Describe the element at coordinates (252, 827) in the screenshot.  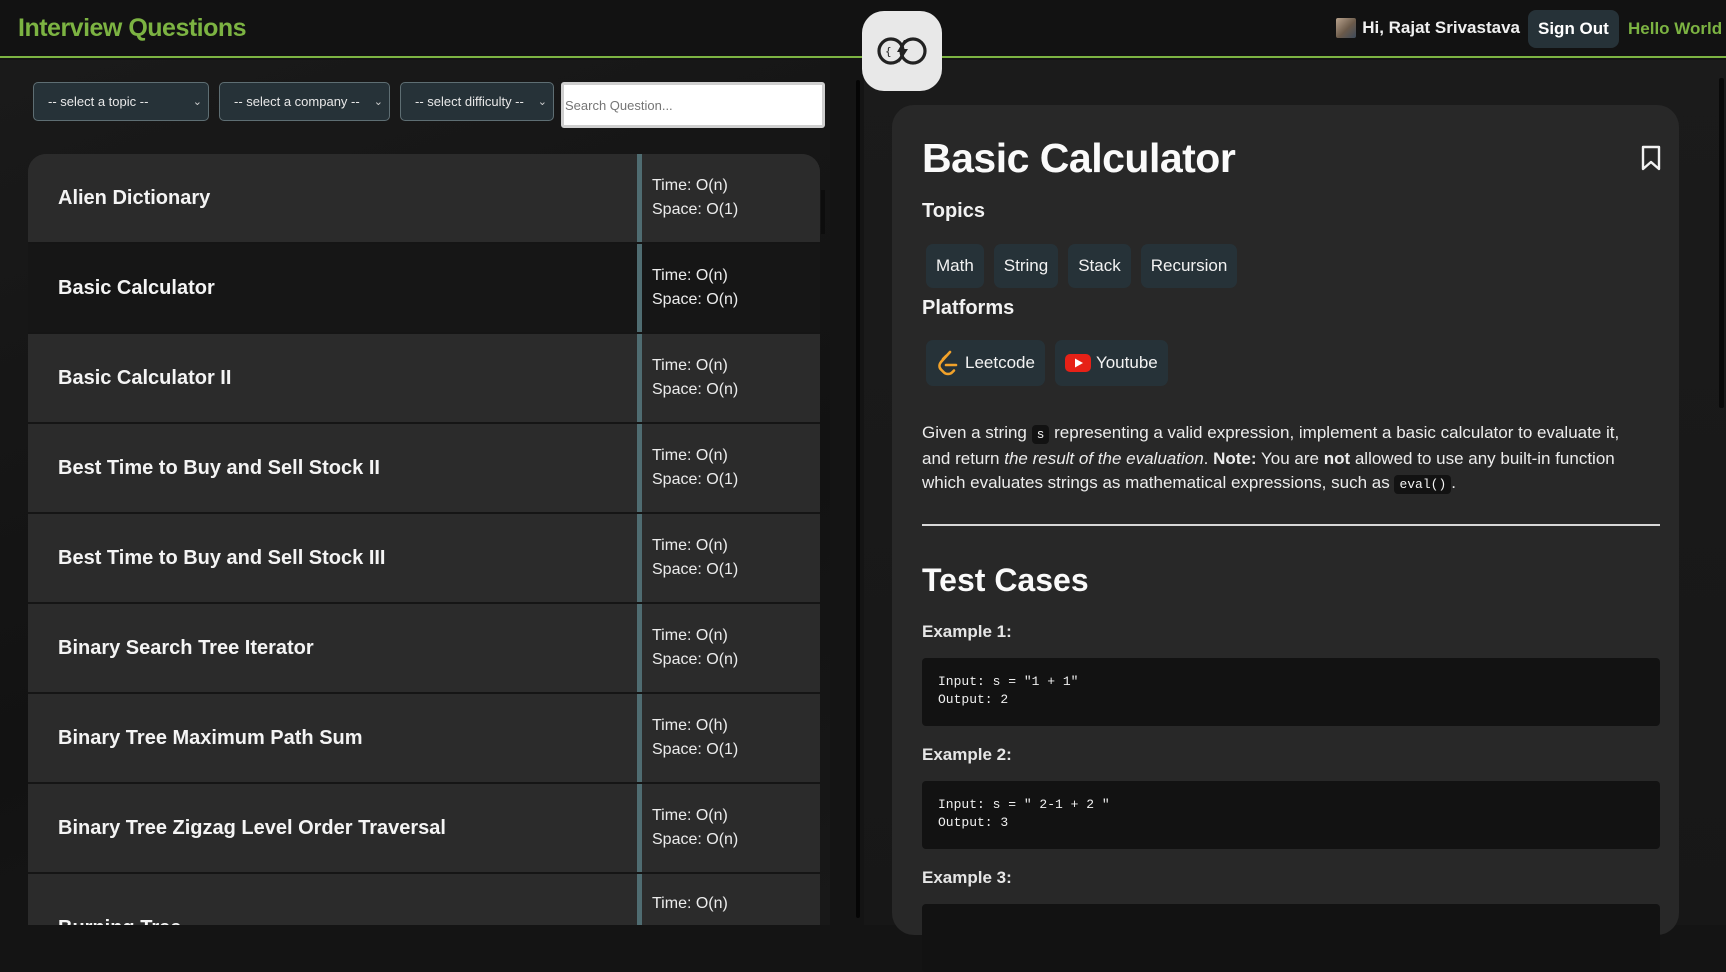
I see `question-name: Binary Tree Zigzag Level Order Traversal` at that location.